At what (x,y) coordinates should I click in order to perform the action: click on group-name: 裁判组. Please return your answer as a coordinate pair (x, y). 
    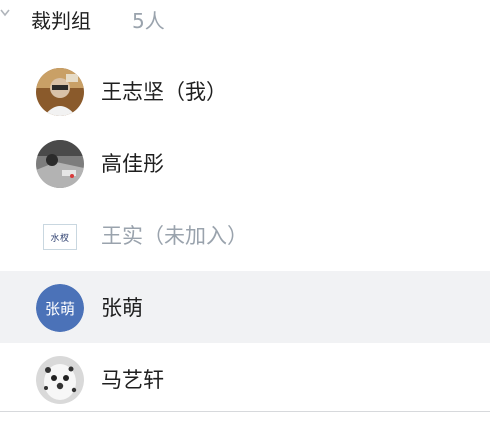
    Looking at the image, I should click on (61, 21).